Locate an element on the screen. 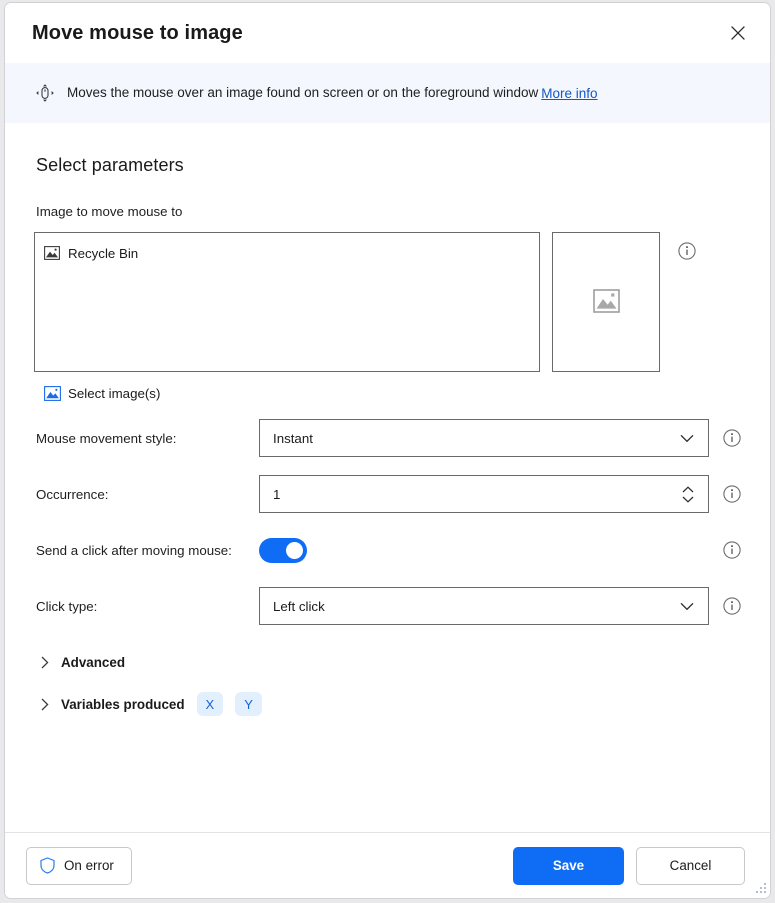 This screenshot has width=775, height=903. page-title: Move mouse to image is located at coordinates (137, 32).